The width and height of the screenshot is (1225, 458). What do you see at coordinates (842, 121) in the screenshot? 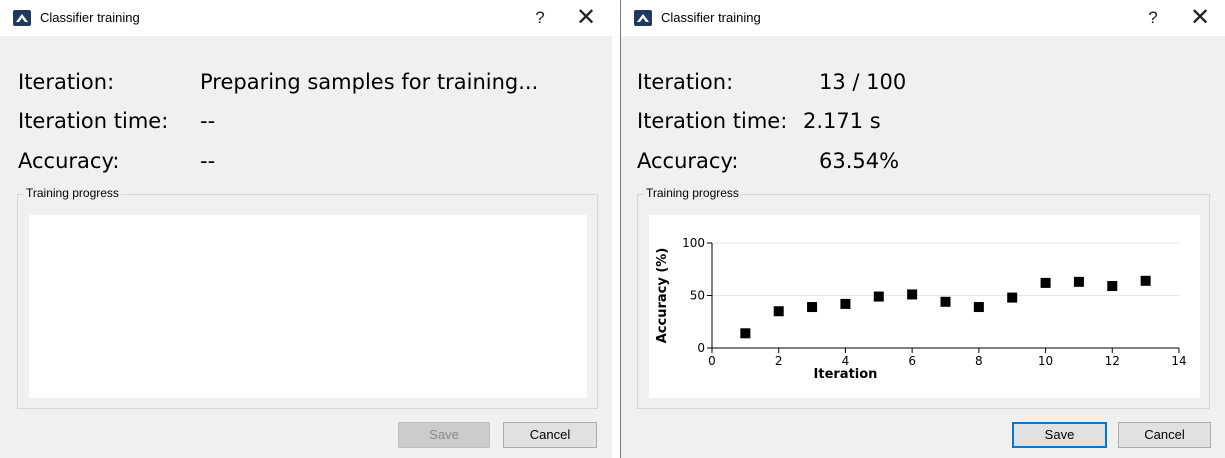
I see `iteration-time-value: 2.171 s` at bounding box center [842, 121].